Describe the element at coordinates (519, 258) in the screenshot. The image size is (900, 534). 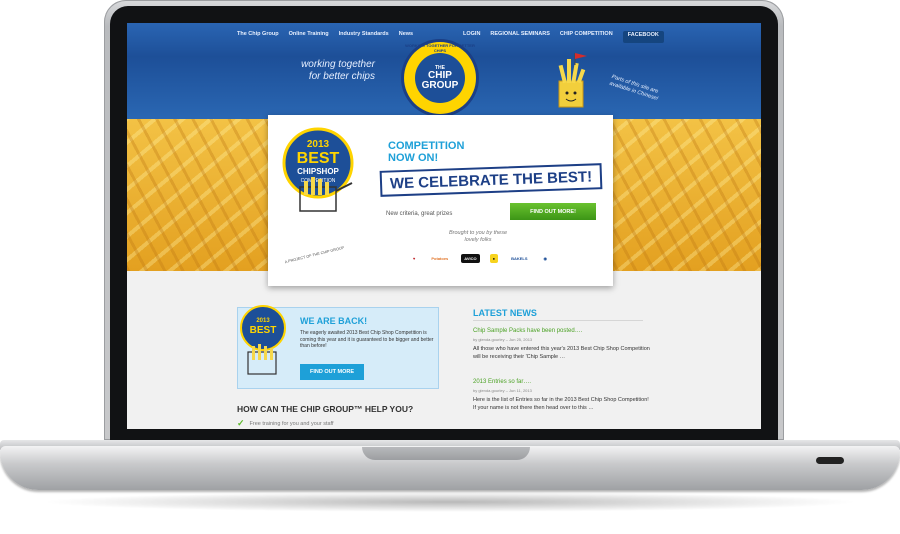
I see `sponsor-bakels: BAKELS` at that location.